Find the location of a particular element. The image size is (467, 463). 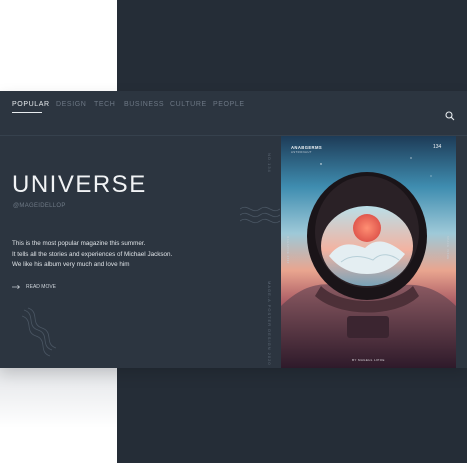

search-icon is located at coordinates (450, 116).